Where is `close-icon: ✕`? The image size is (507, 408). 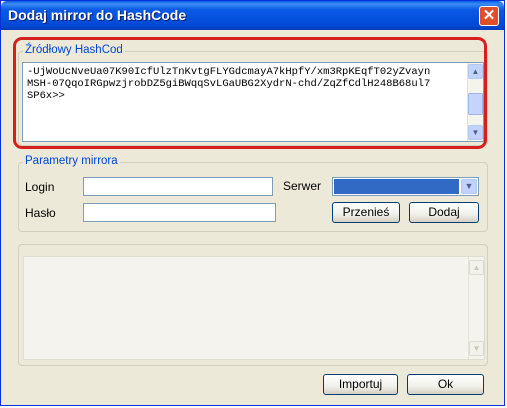 close-icon: ✕ is located at coordinates (489, 15).